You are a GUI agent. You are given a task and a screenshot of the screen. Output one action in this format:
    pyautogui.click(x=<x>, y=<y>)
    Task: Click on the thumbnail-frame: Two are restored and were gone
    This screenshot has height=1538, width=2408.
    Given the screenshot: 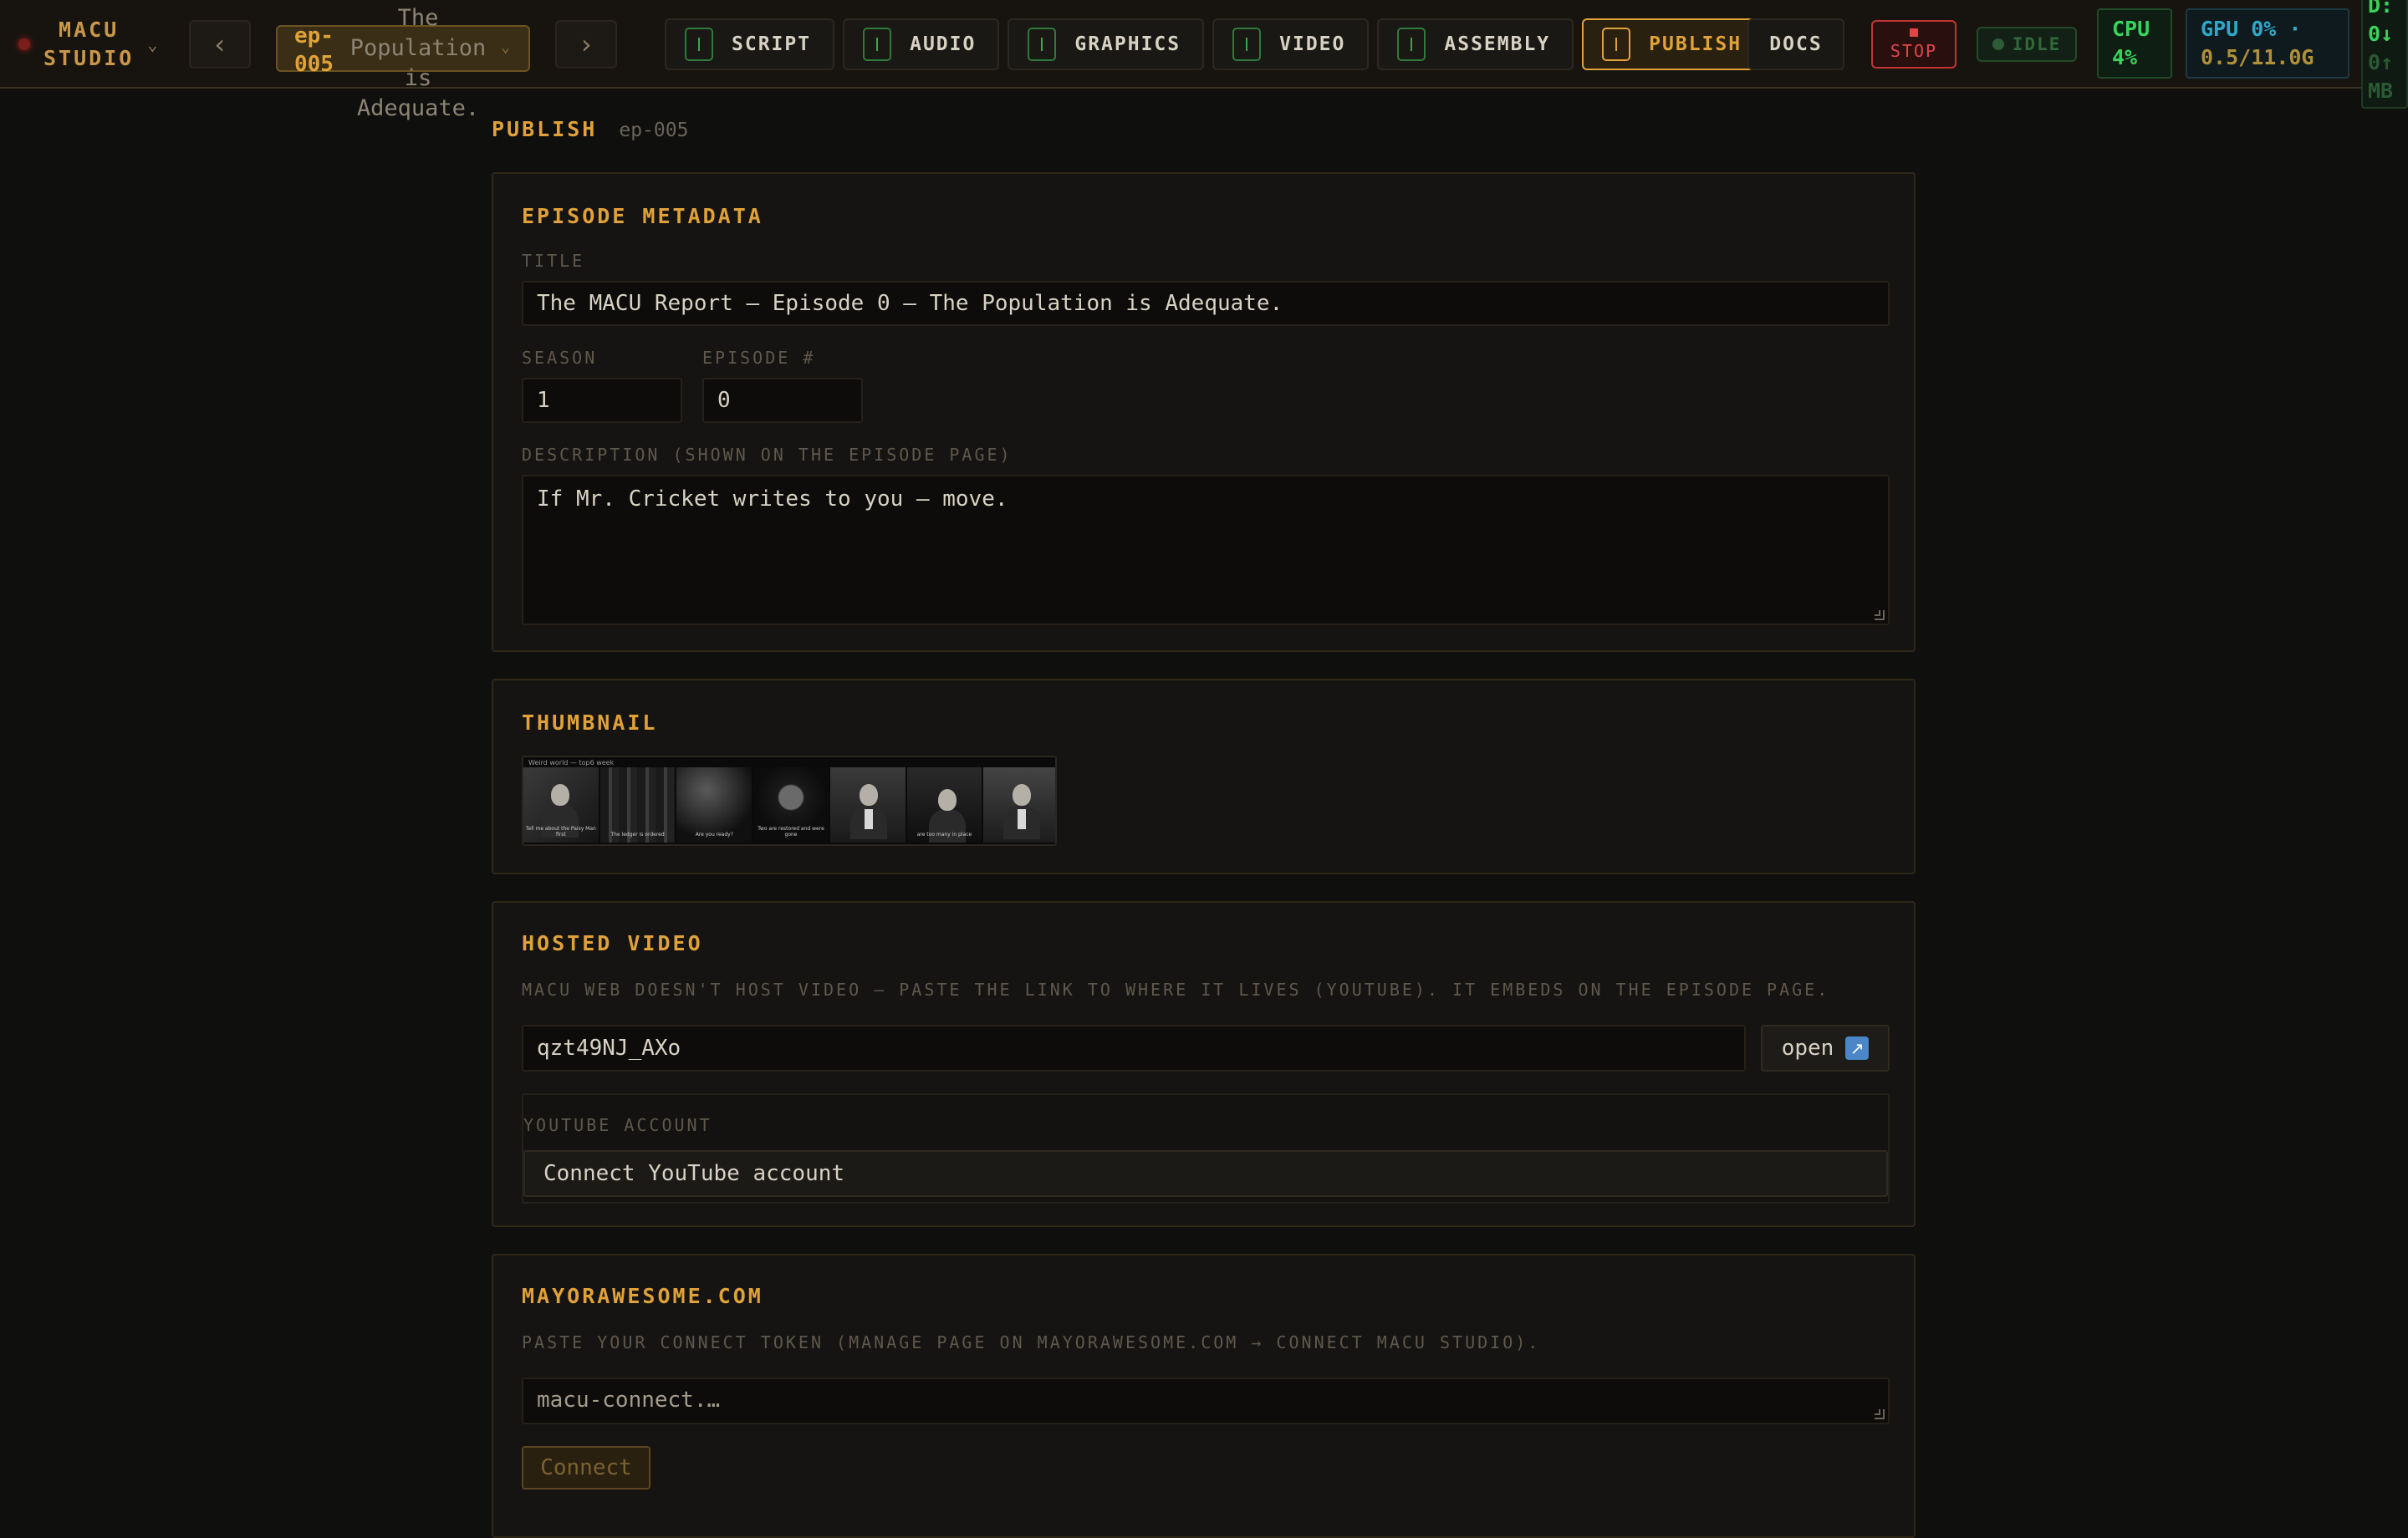 What is the action you would take?
    pyautogui.click(x=791, y=805)
    